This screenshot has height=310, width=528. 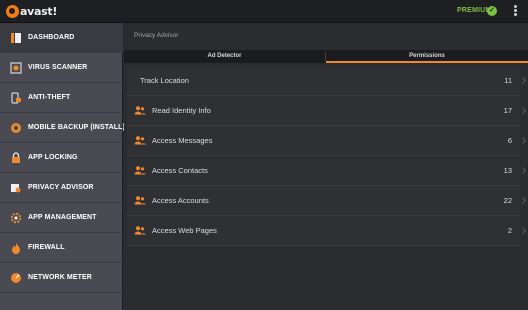 I want to click on sidebar-item-label: PRIVACY ADVISOR, so click(x=61, y=187).